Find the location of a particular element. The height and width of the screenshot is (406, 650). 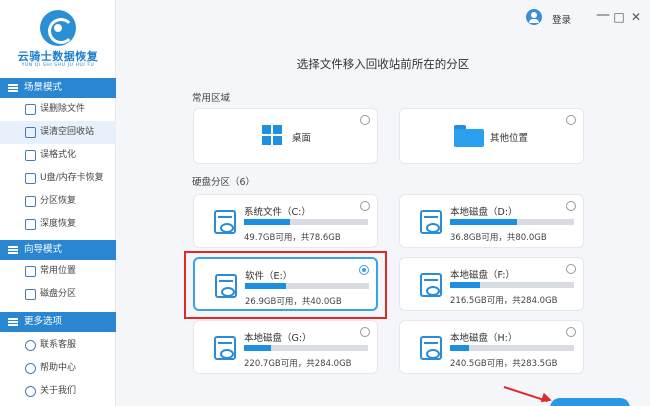

user-avatar-icon is located at coordinates (534, 17).